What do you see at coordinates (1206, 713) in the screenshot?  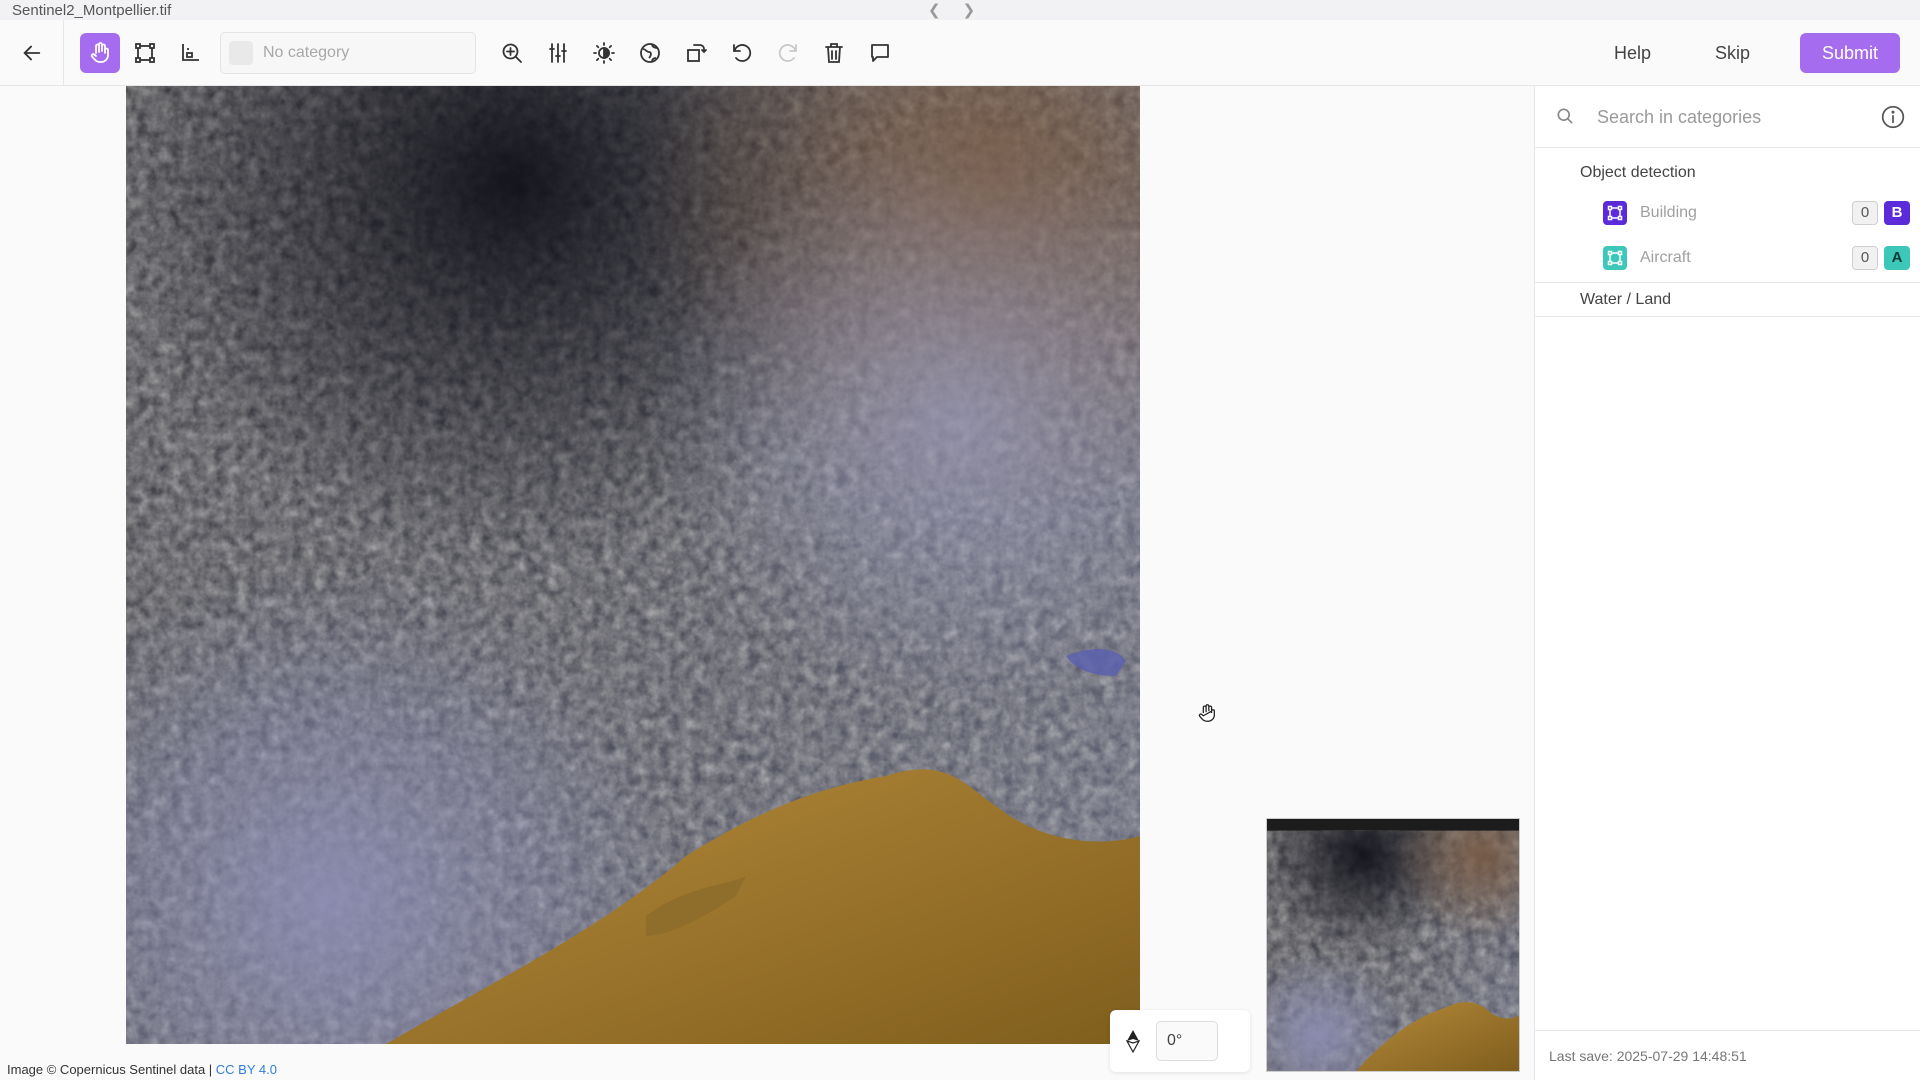 I see `hand-cursor-icon` at bounding box center [1206, 713].